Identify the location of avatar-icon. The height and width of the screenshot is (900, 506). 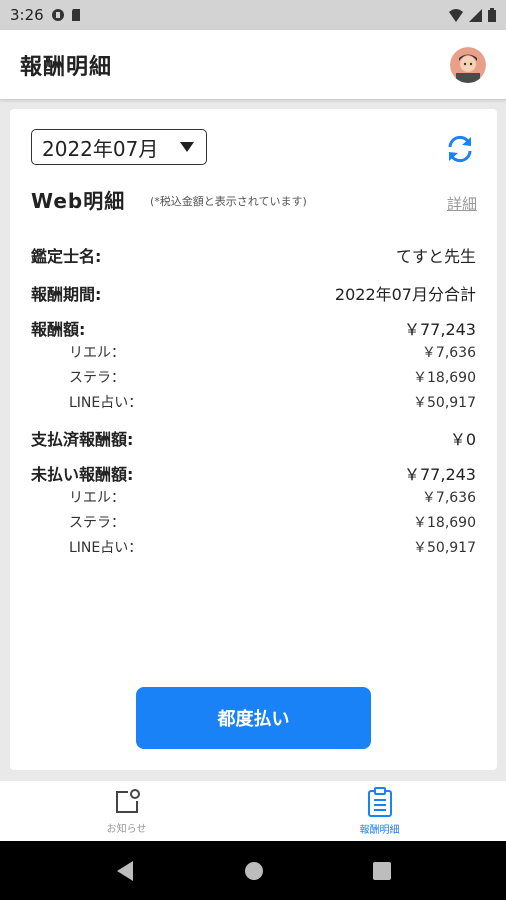
(468, 64).